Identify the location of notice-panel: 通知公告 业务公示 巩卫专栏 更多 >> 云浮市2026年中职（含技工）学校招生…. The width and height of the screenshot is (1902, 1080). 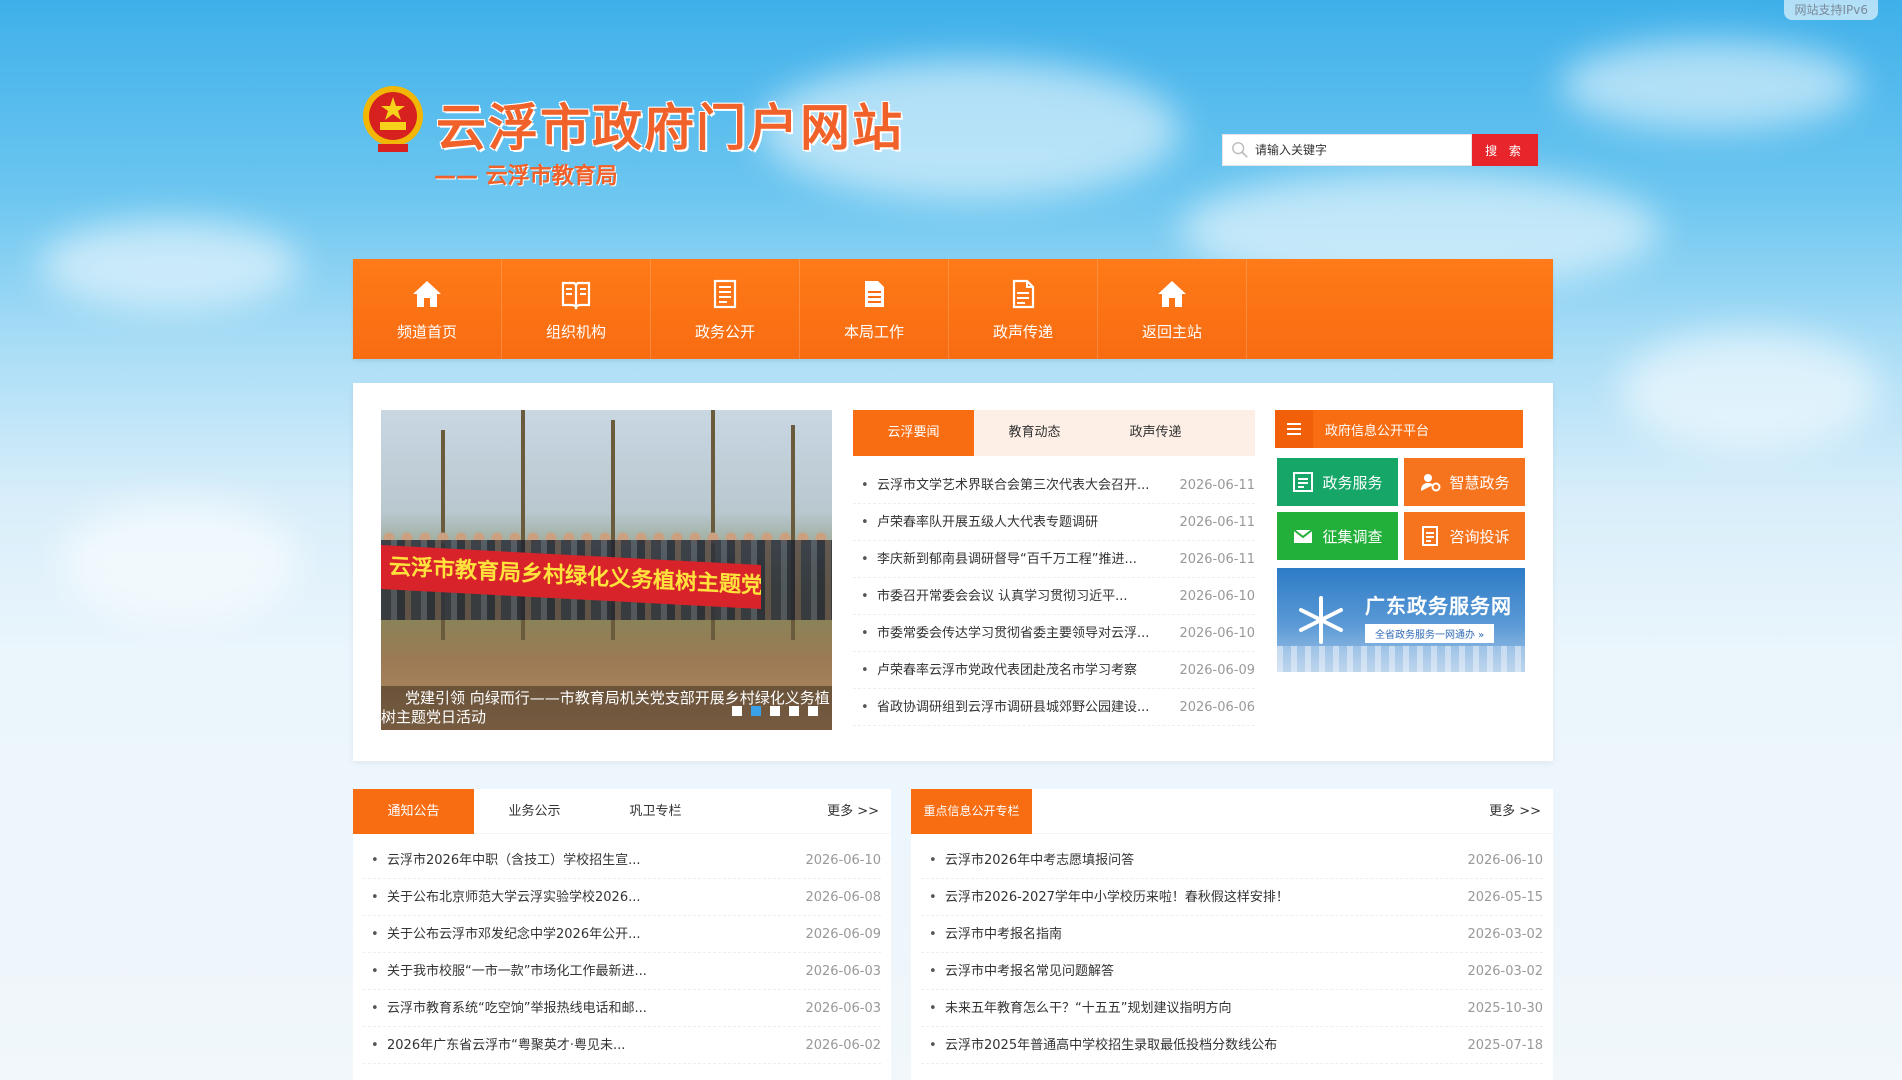
(622, 934).